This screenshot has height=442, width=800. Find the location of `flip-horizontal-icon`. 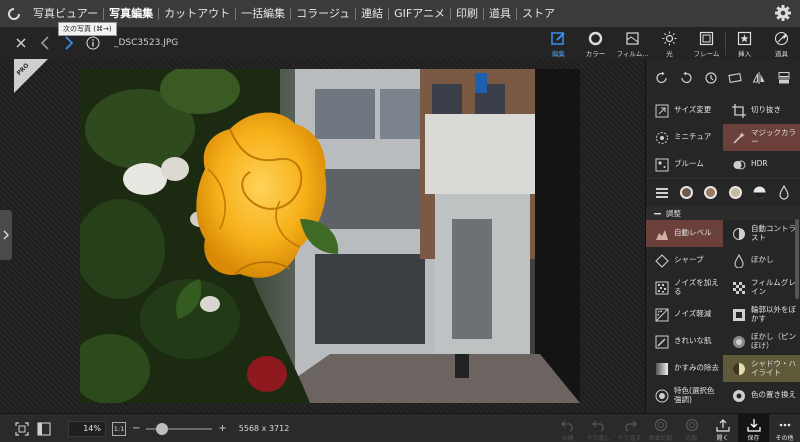

flip-horizontal-icon is located at coordinates (759, 78).